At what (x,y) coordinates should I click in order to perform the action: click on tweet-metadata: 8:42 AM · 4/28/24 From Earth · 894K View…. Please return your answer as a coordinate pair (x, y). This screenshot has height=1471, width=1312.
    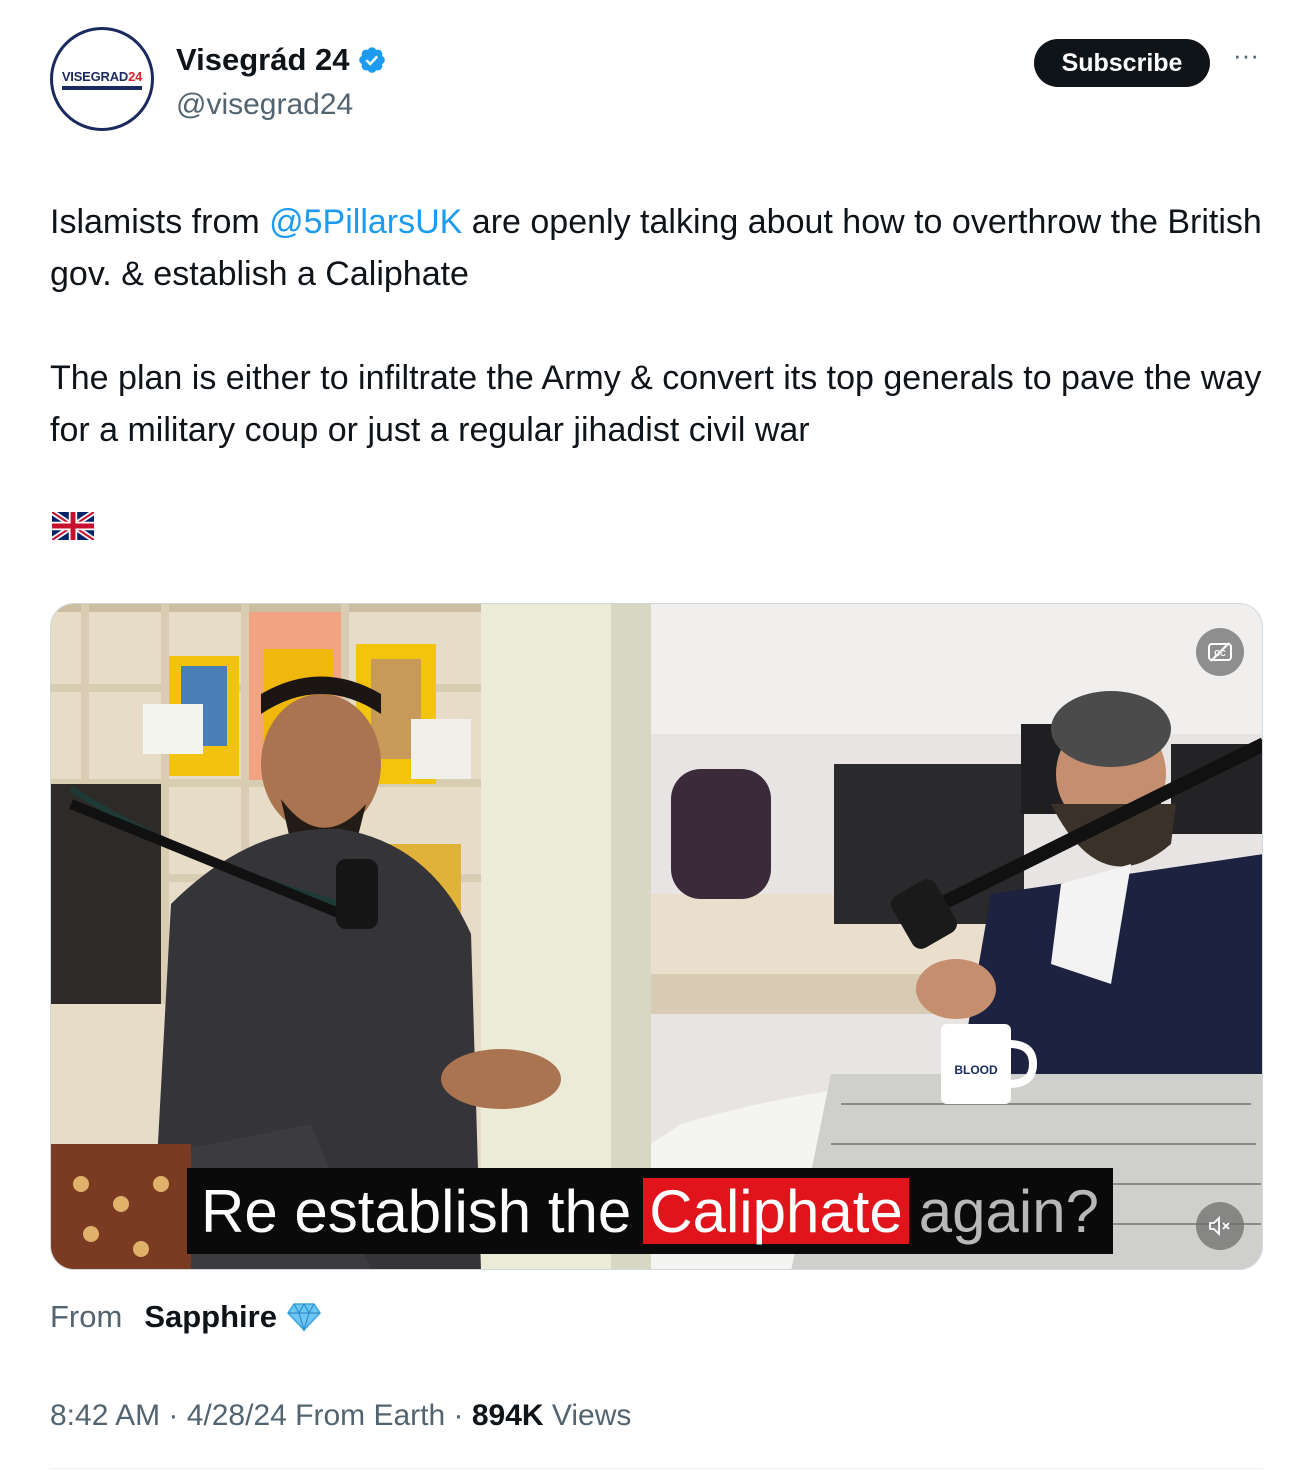
    Looking at the image, I should click on (340, 1416).